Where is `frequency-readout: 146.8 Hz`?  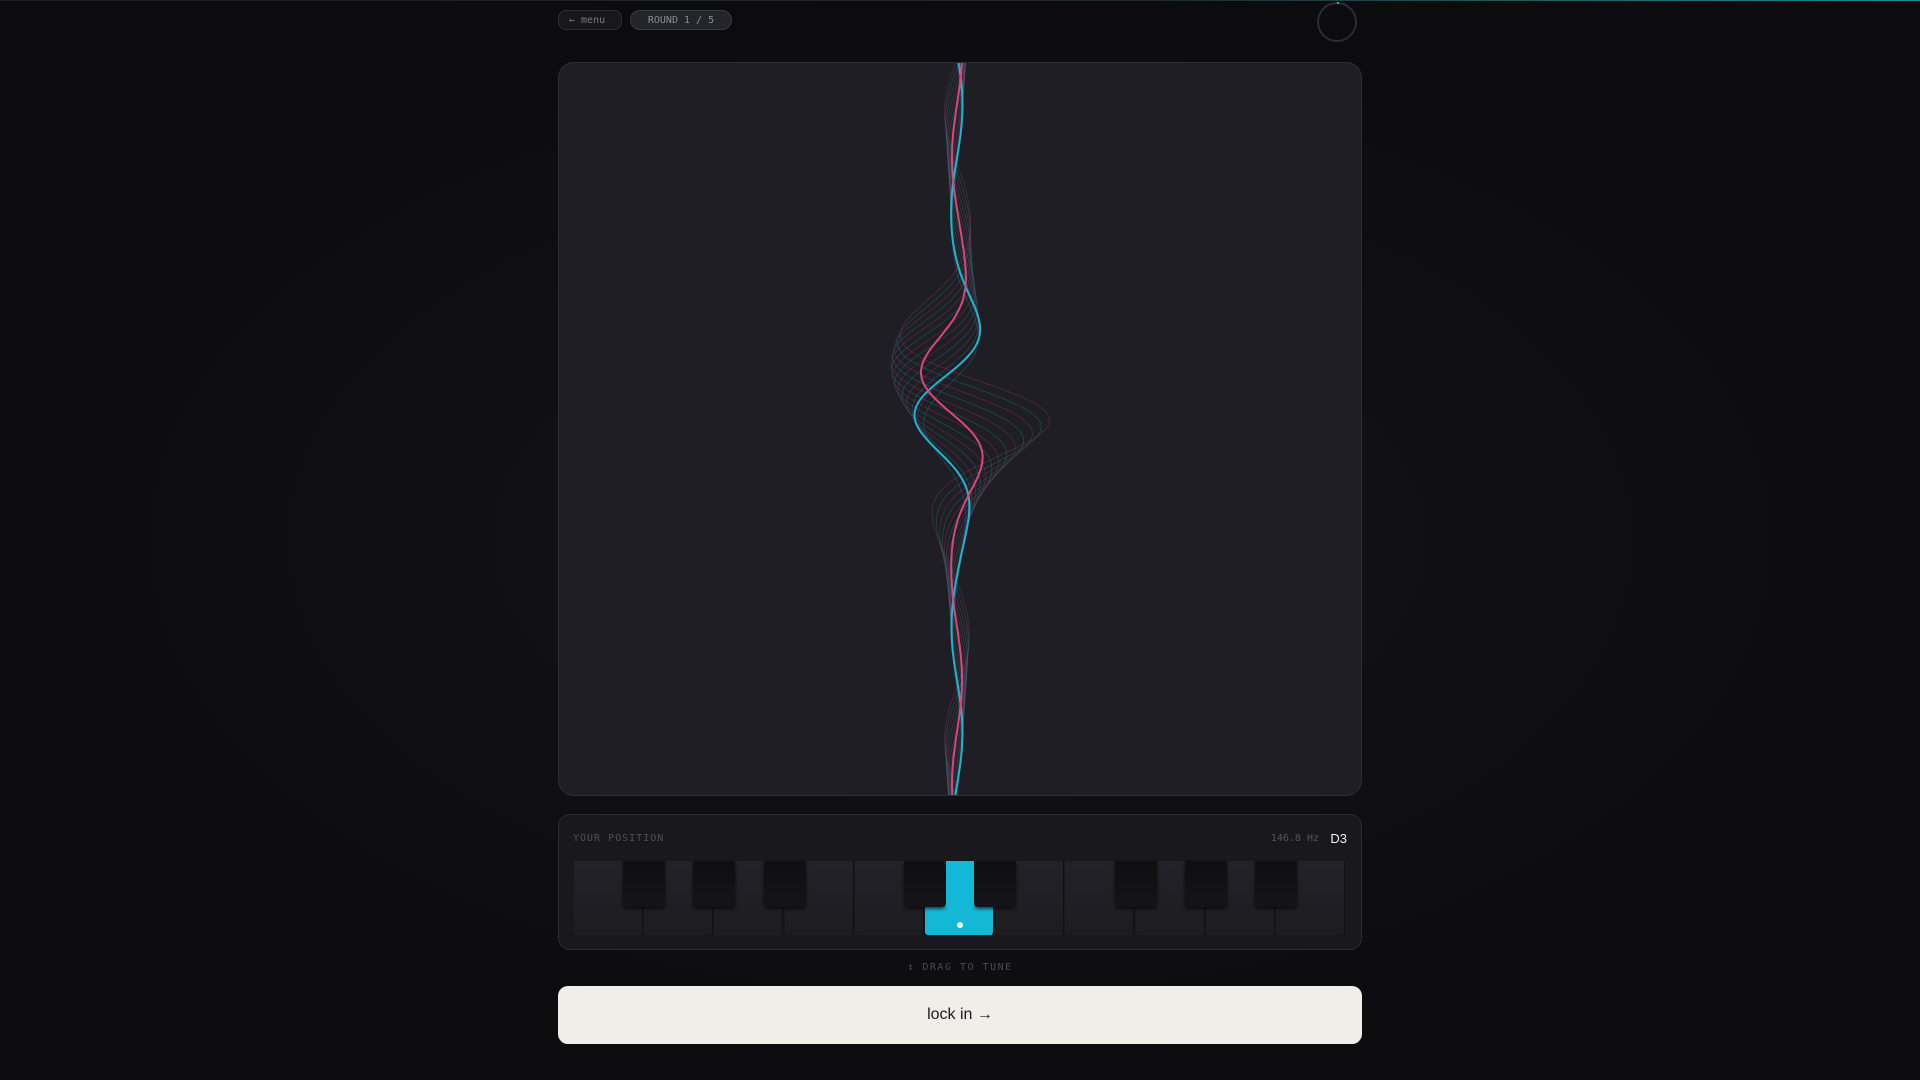 frequency-readout: 146.8 Hz is located at coordinates (1294, 838).